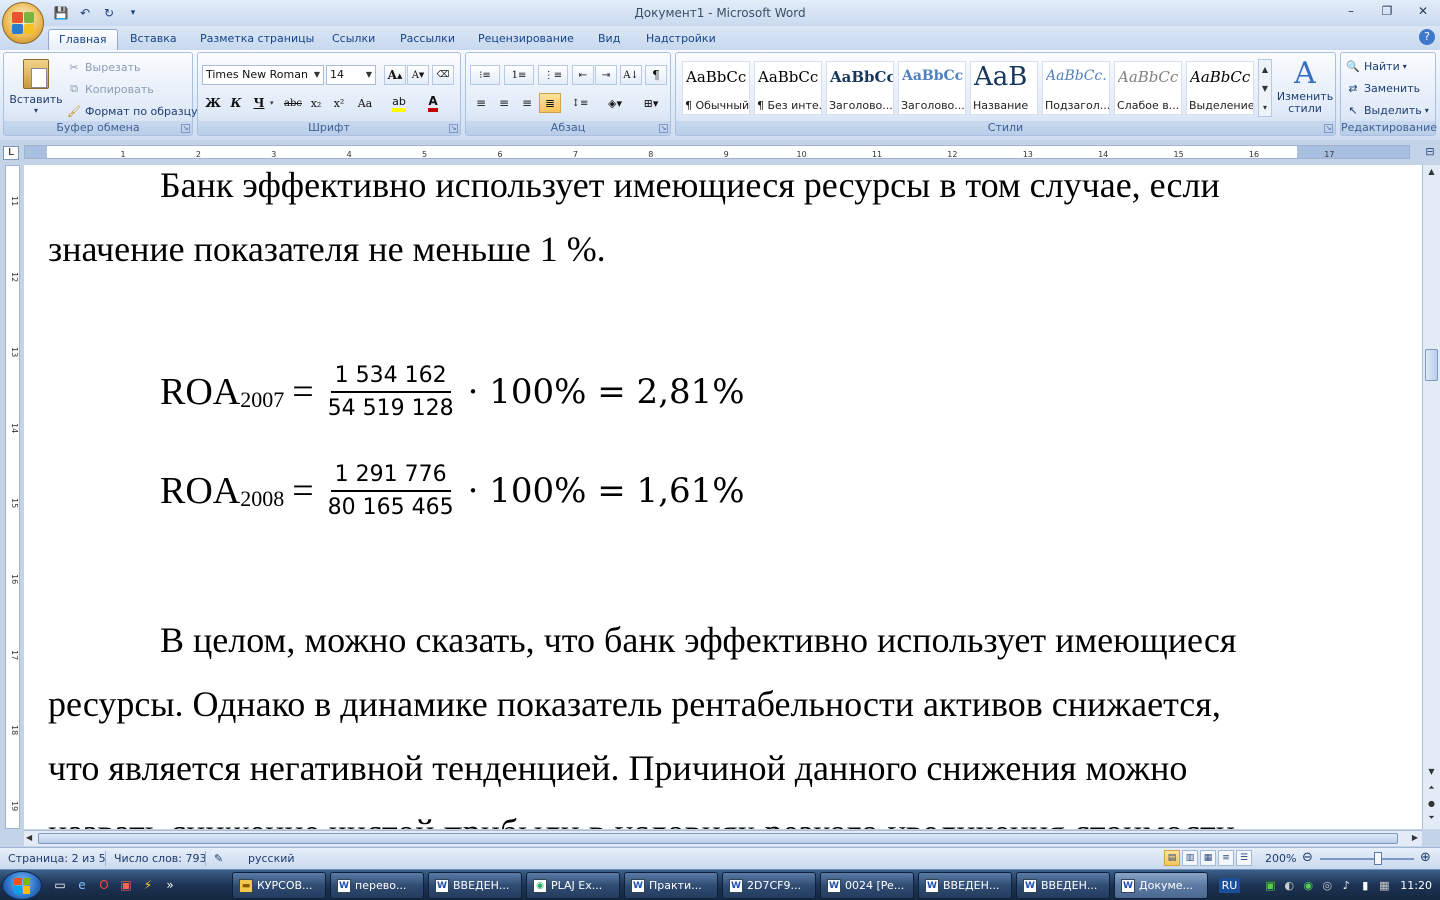 Image resolution: width=1440 pixels, height=900 pixels. What do you see at coordinates (1387, 11) in the screenshot?
I see `restore-icon: ❐` at bounding box center [1387, 11].